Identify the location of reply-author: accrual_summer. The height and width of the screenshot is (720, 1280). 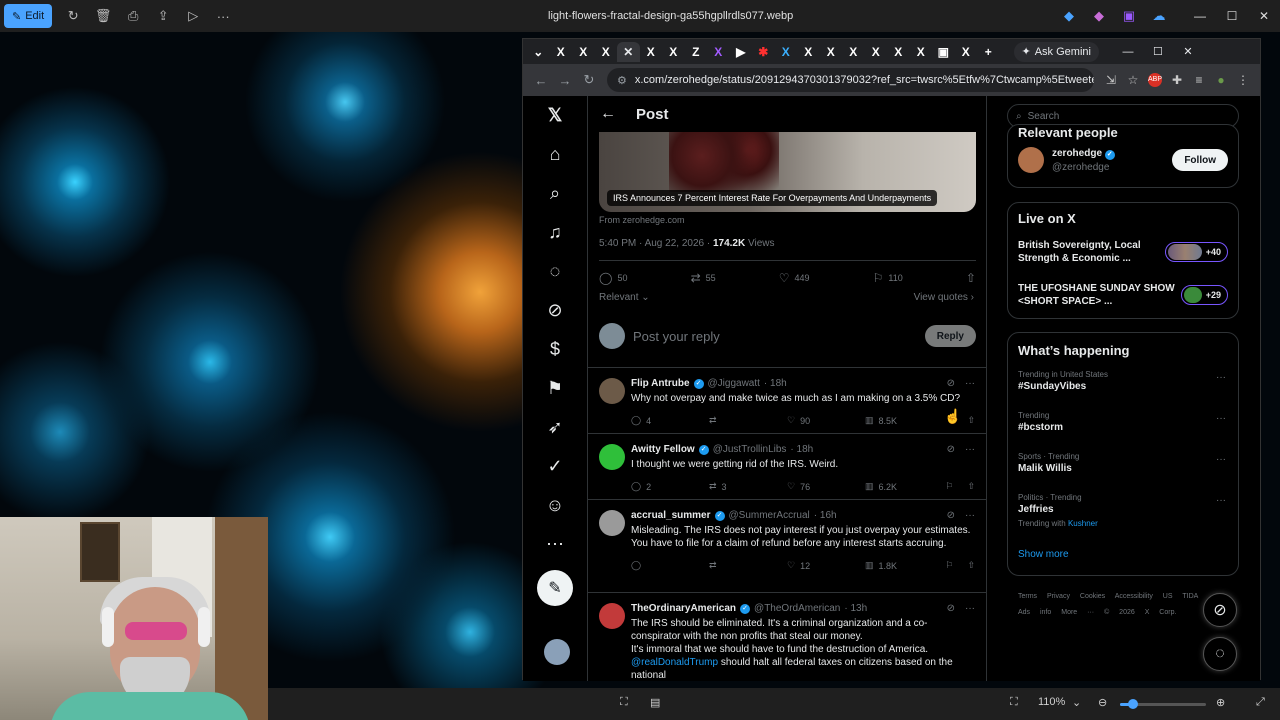
(671, 515).